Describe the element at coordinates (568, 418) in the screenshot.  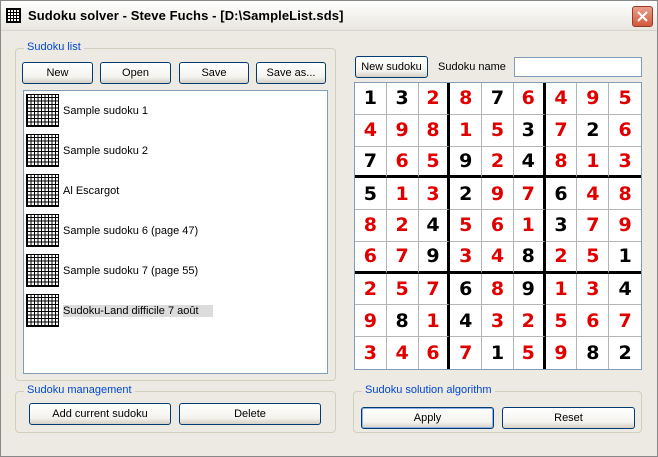
I see `reset-button: Reset` at that location.